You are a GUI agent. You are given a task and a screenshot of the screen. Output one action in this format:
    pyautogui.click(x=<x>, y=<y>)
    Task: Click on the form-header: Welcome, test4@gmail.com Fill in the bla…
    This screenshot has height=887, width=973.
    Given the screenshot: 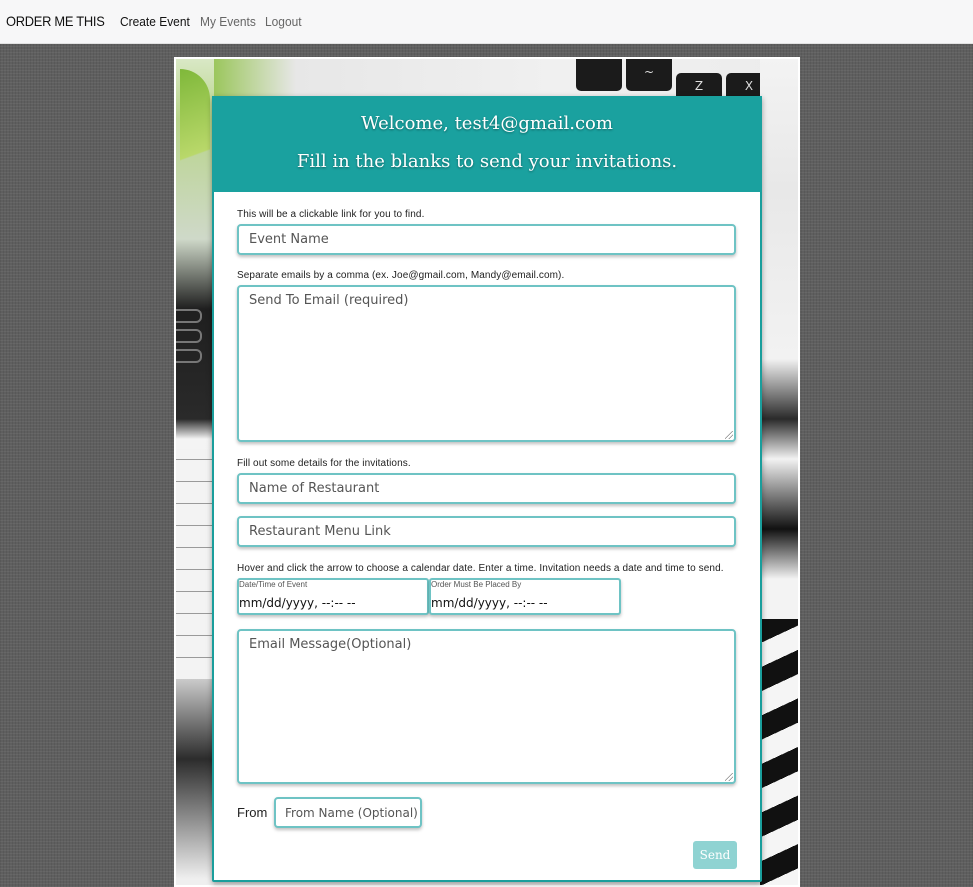 What is the action you would take?
    pyautogui.click(x=487, y=144)
    